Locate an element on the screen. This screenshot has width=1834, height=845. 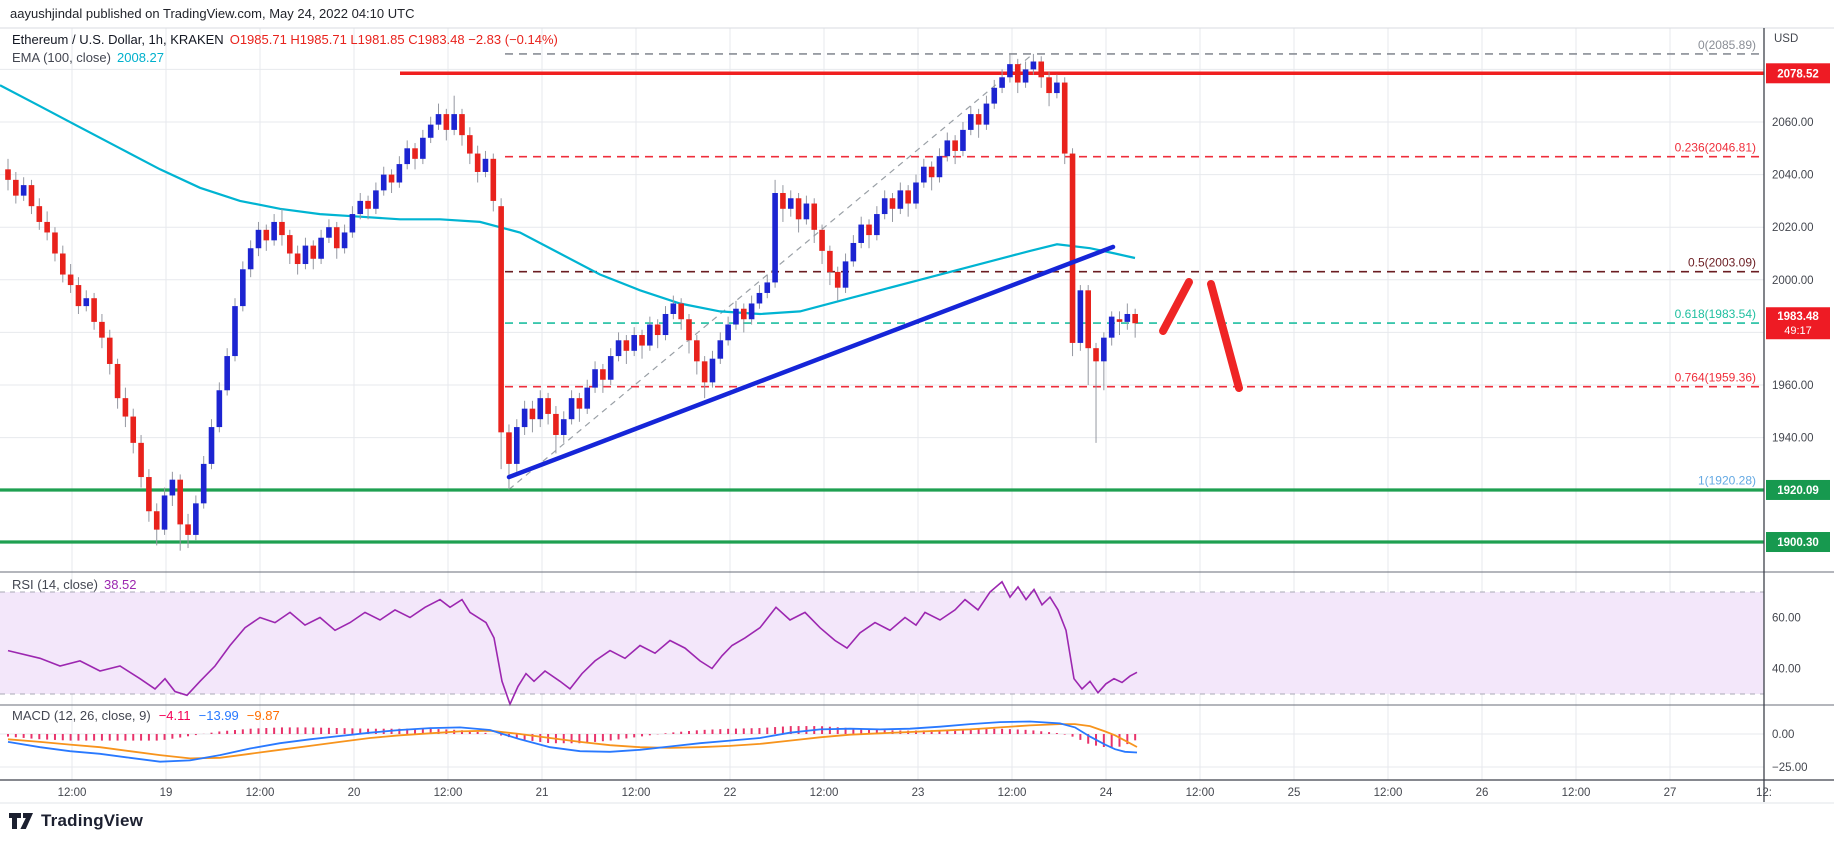
fib-label: 0.618(1983.54) is located at coordinates (1715, 314).